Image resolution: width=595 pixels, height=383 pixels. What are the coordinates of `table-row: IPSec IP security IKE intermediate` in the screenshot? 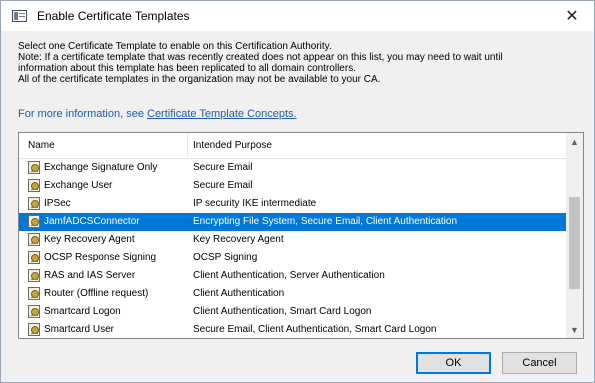 It's located at (292, 204).